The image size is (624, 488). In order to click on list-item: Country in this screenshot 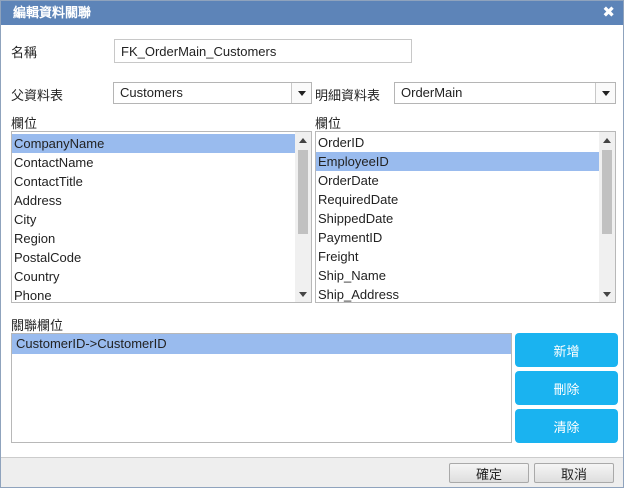, I will do `click(153, 276)`.